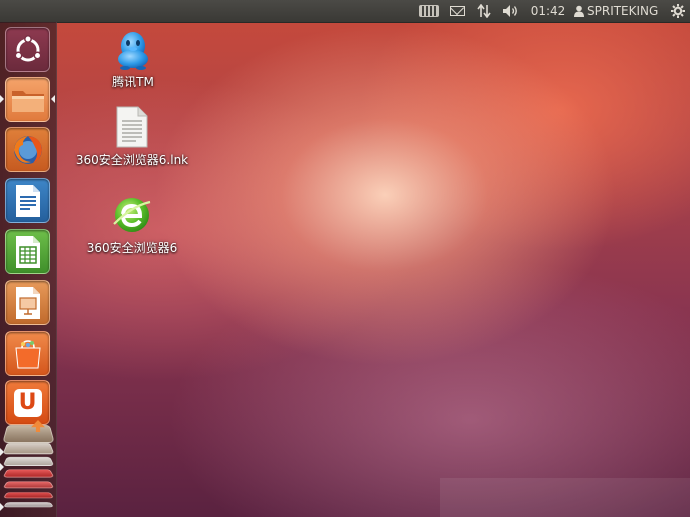  I want to click on stacked-launcher-icons, so click(28, 468).